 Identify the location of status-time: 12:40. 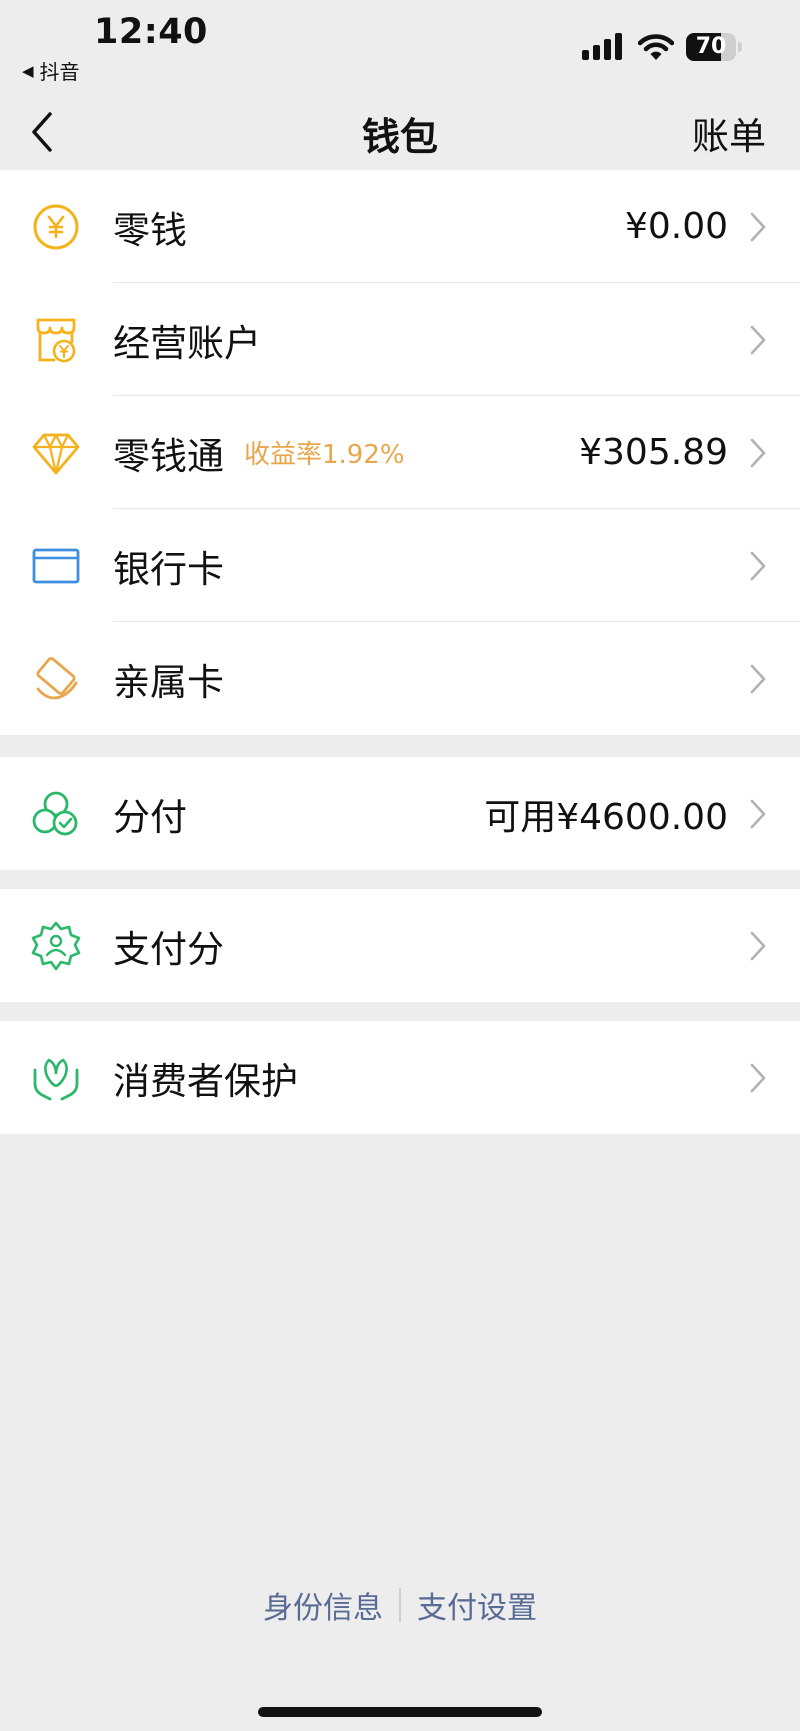
(151, 32).